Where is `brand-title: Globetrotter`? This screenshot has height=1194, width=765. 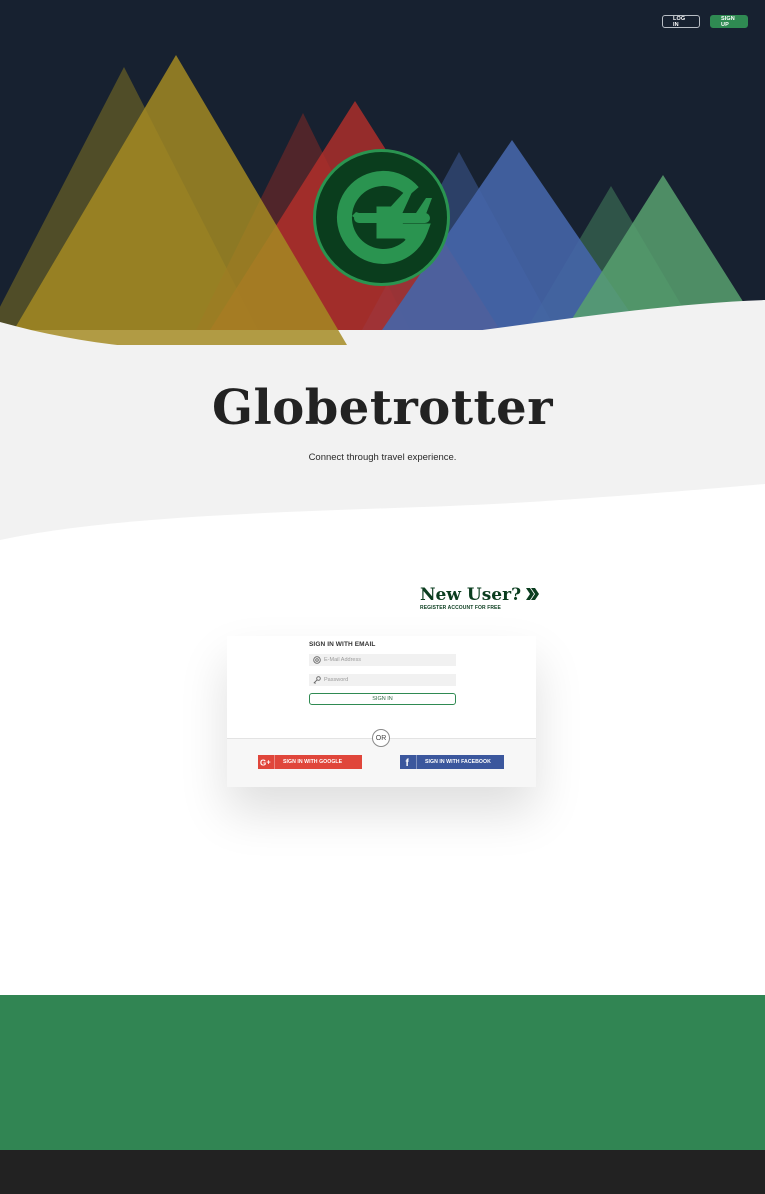
brand-title: Globetrotter is located at coordinates (382, 408).